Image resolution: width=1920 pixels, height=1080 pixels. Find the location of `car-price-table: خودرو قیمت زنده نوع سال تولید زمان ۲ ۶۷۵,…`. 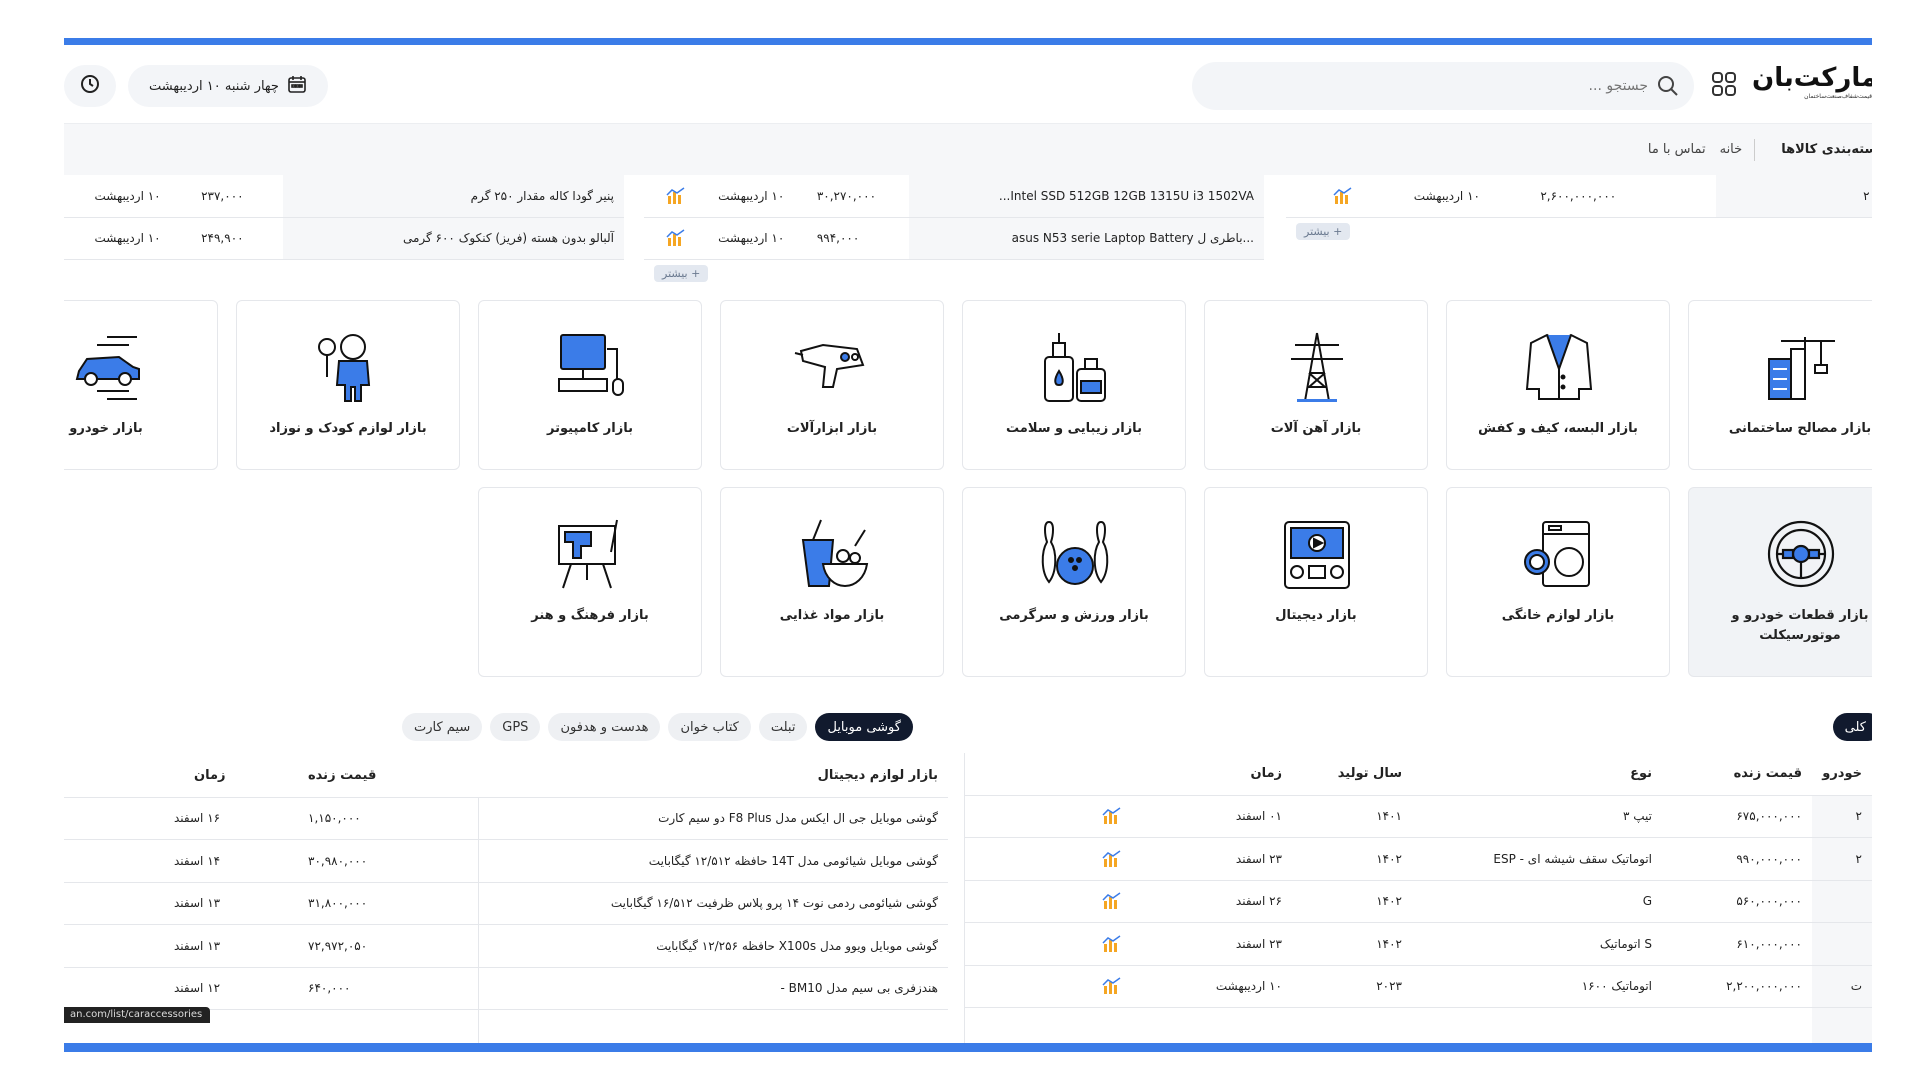

car-price-table: خودرو قیمت زنده نوع سال تولید زمان ۲ ۶۷۵,… is located at coordinates (1418, 898).